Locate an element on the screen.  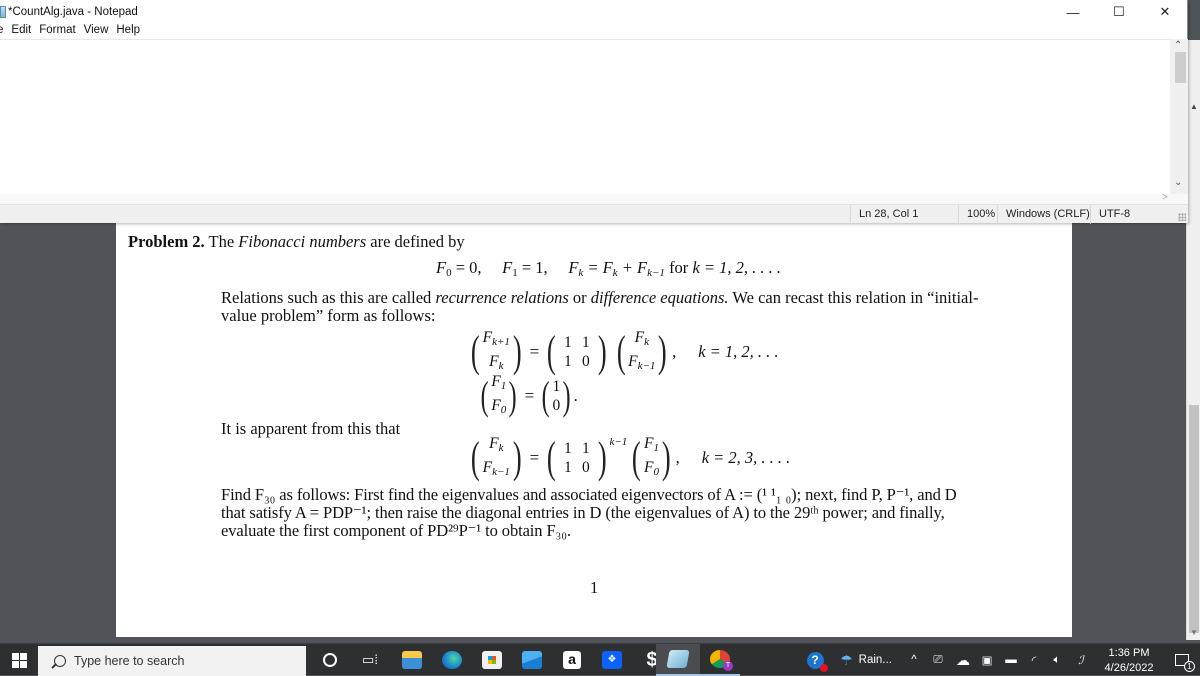
notification-icon: 1 is located at coordinates (1185, 663).